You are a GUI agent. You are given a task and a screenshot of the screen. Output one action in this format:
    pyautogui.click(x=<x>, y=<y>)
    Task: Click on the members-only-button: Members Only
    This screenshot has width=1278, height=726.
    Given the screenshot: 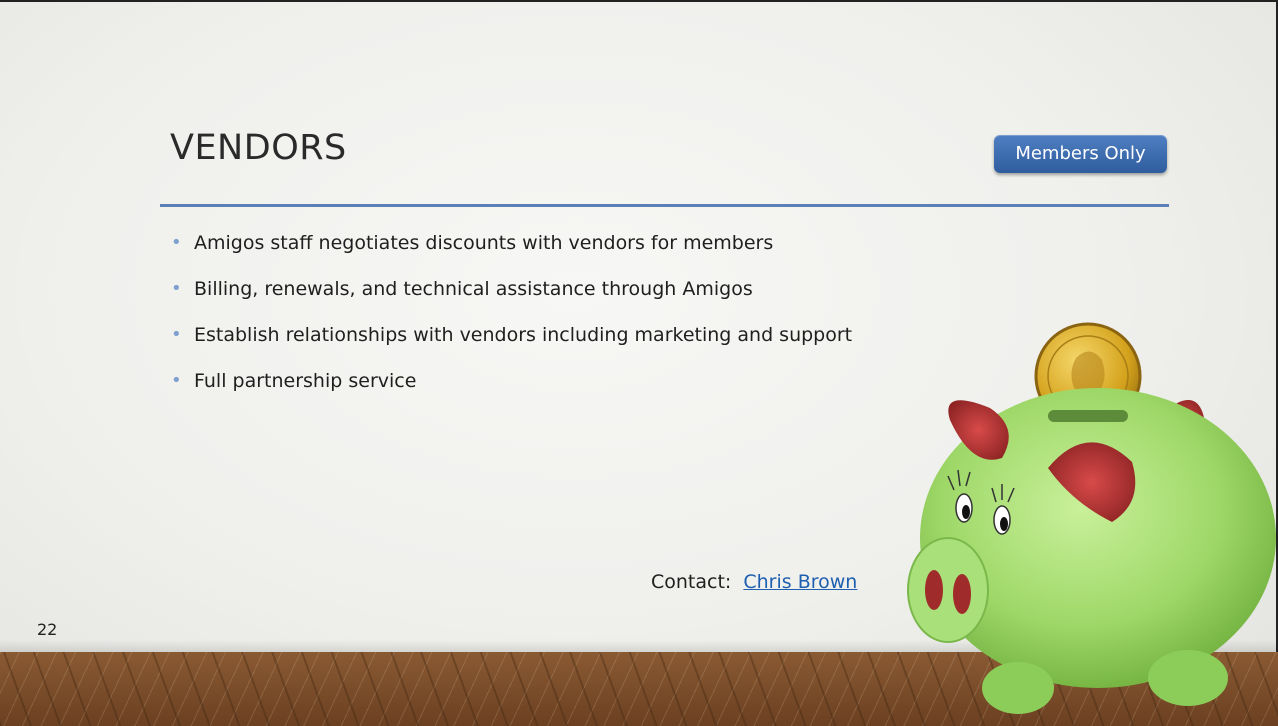 What is the action you would take?
    pyautogui.click(x=1080, y=154)
    